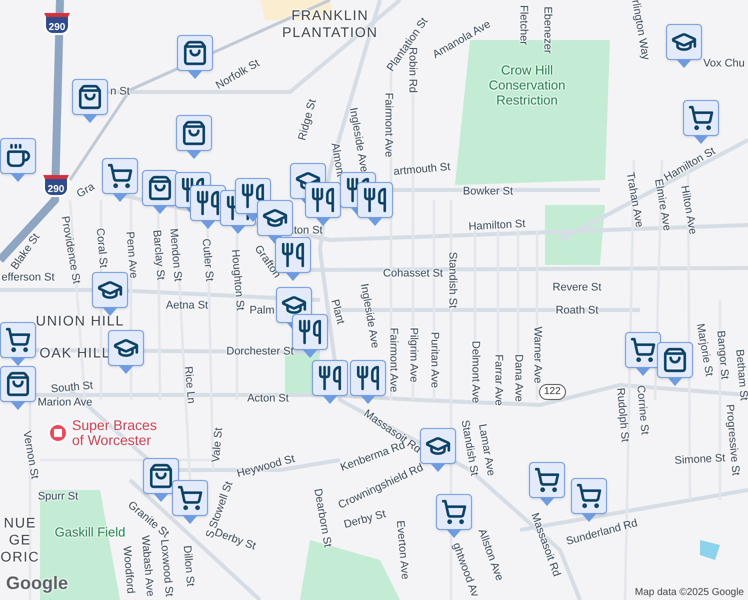 The image size is (748, 600). Describe the element at coordinates (547, 30) in the screenshot. I see `street-label: Ebenezer` at that location.